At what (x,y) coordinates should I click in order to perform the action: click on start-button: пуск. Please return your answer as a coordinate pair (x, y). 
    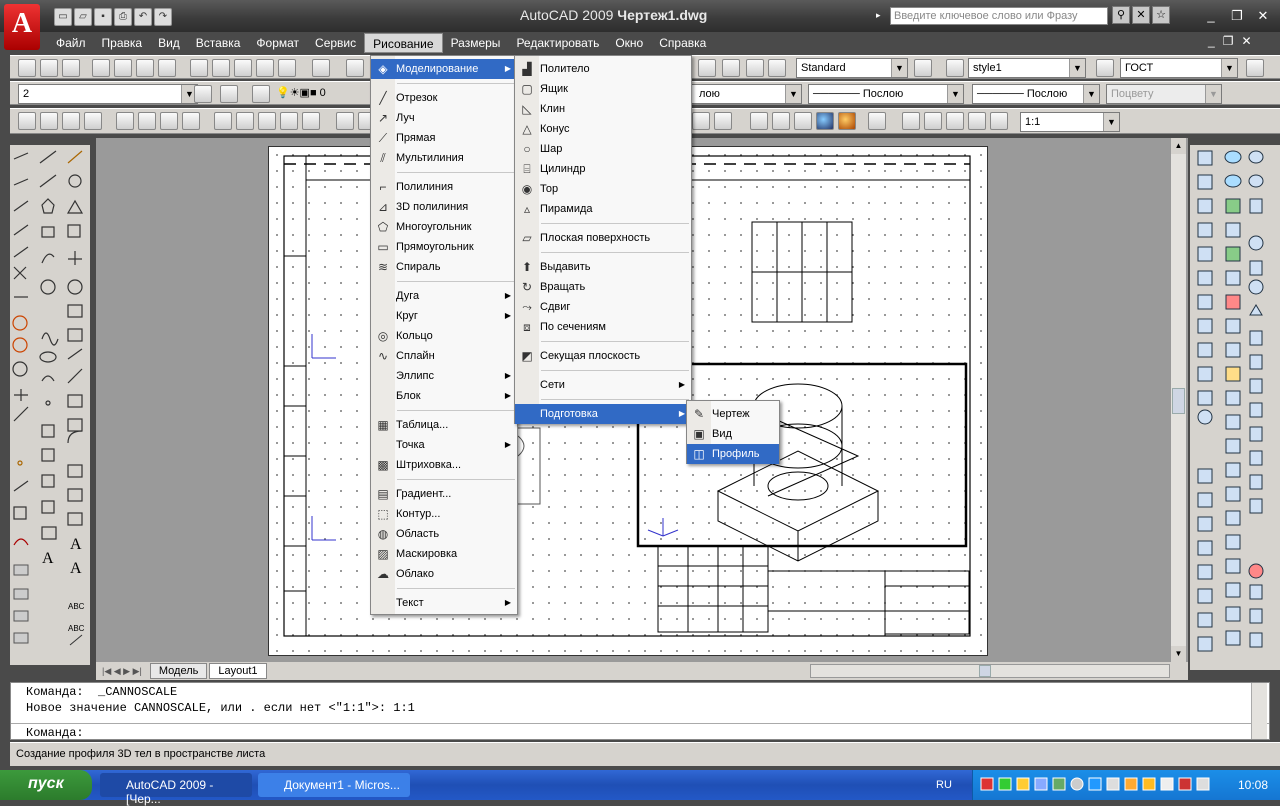
    Looking at the image, I should click on (46, 785).